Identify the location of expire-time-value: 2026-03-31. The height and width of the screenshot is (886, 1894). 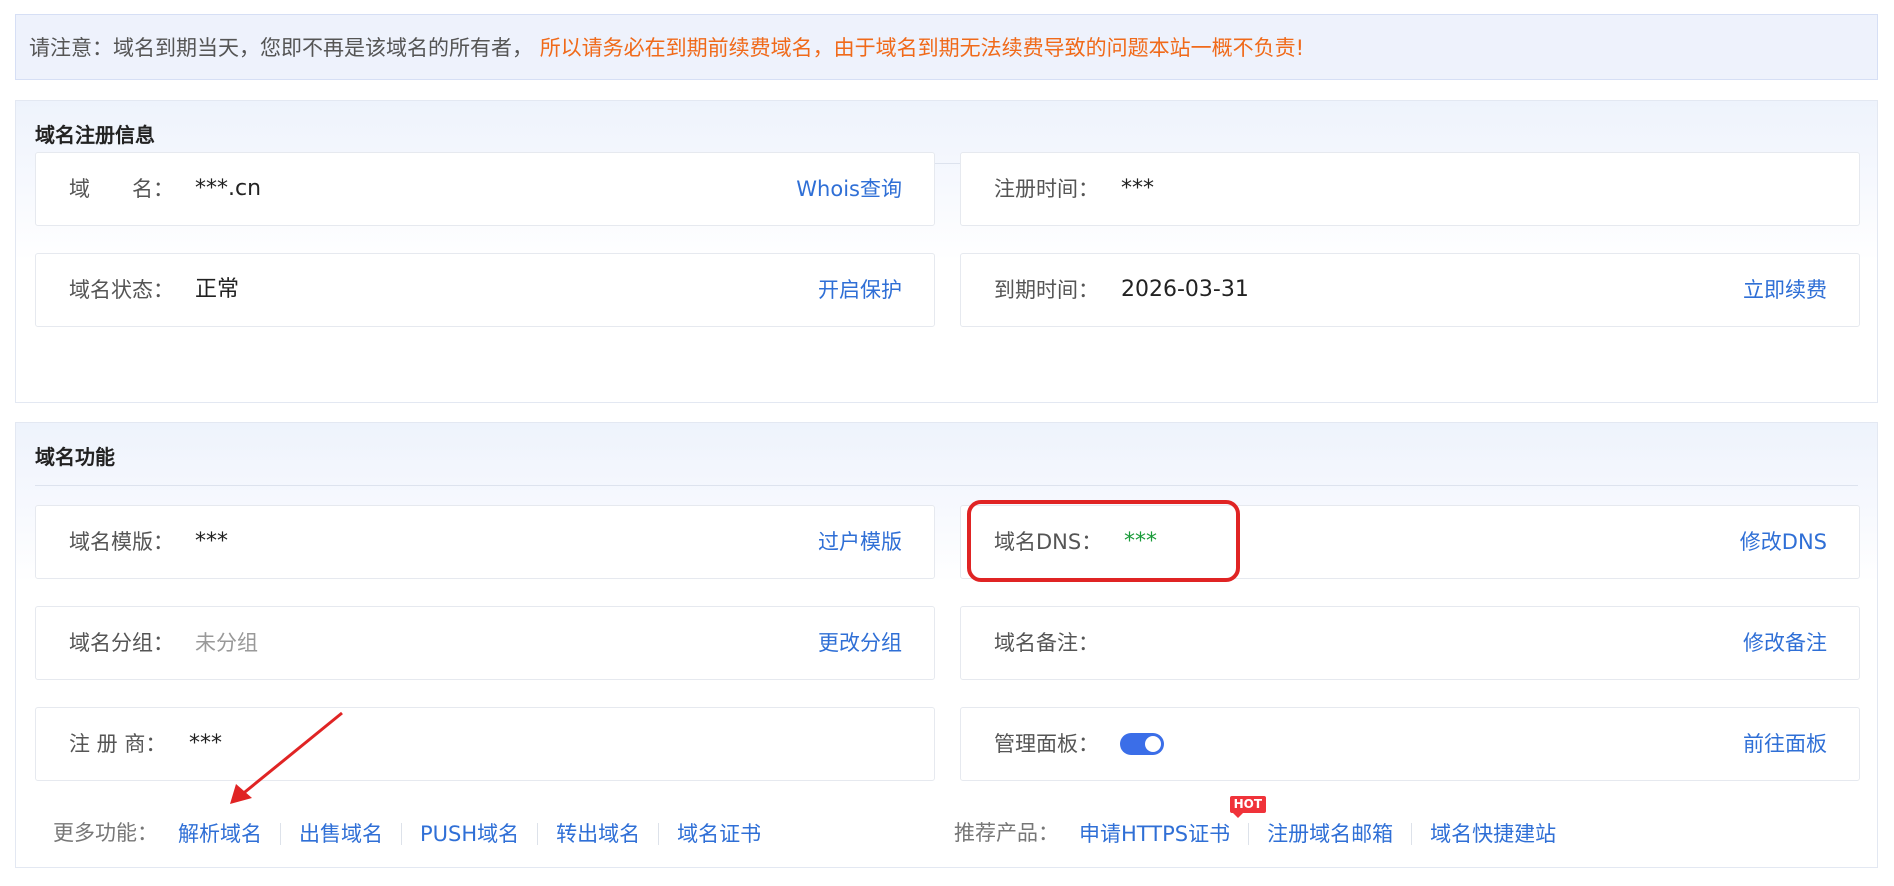
(1185, 289).